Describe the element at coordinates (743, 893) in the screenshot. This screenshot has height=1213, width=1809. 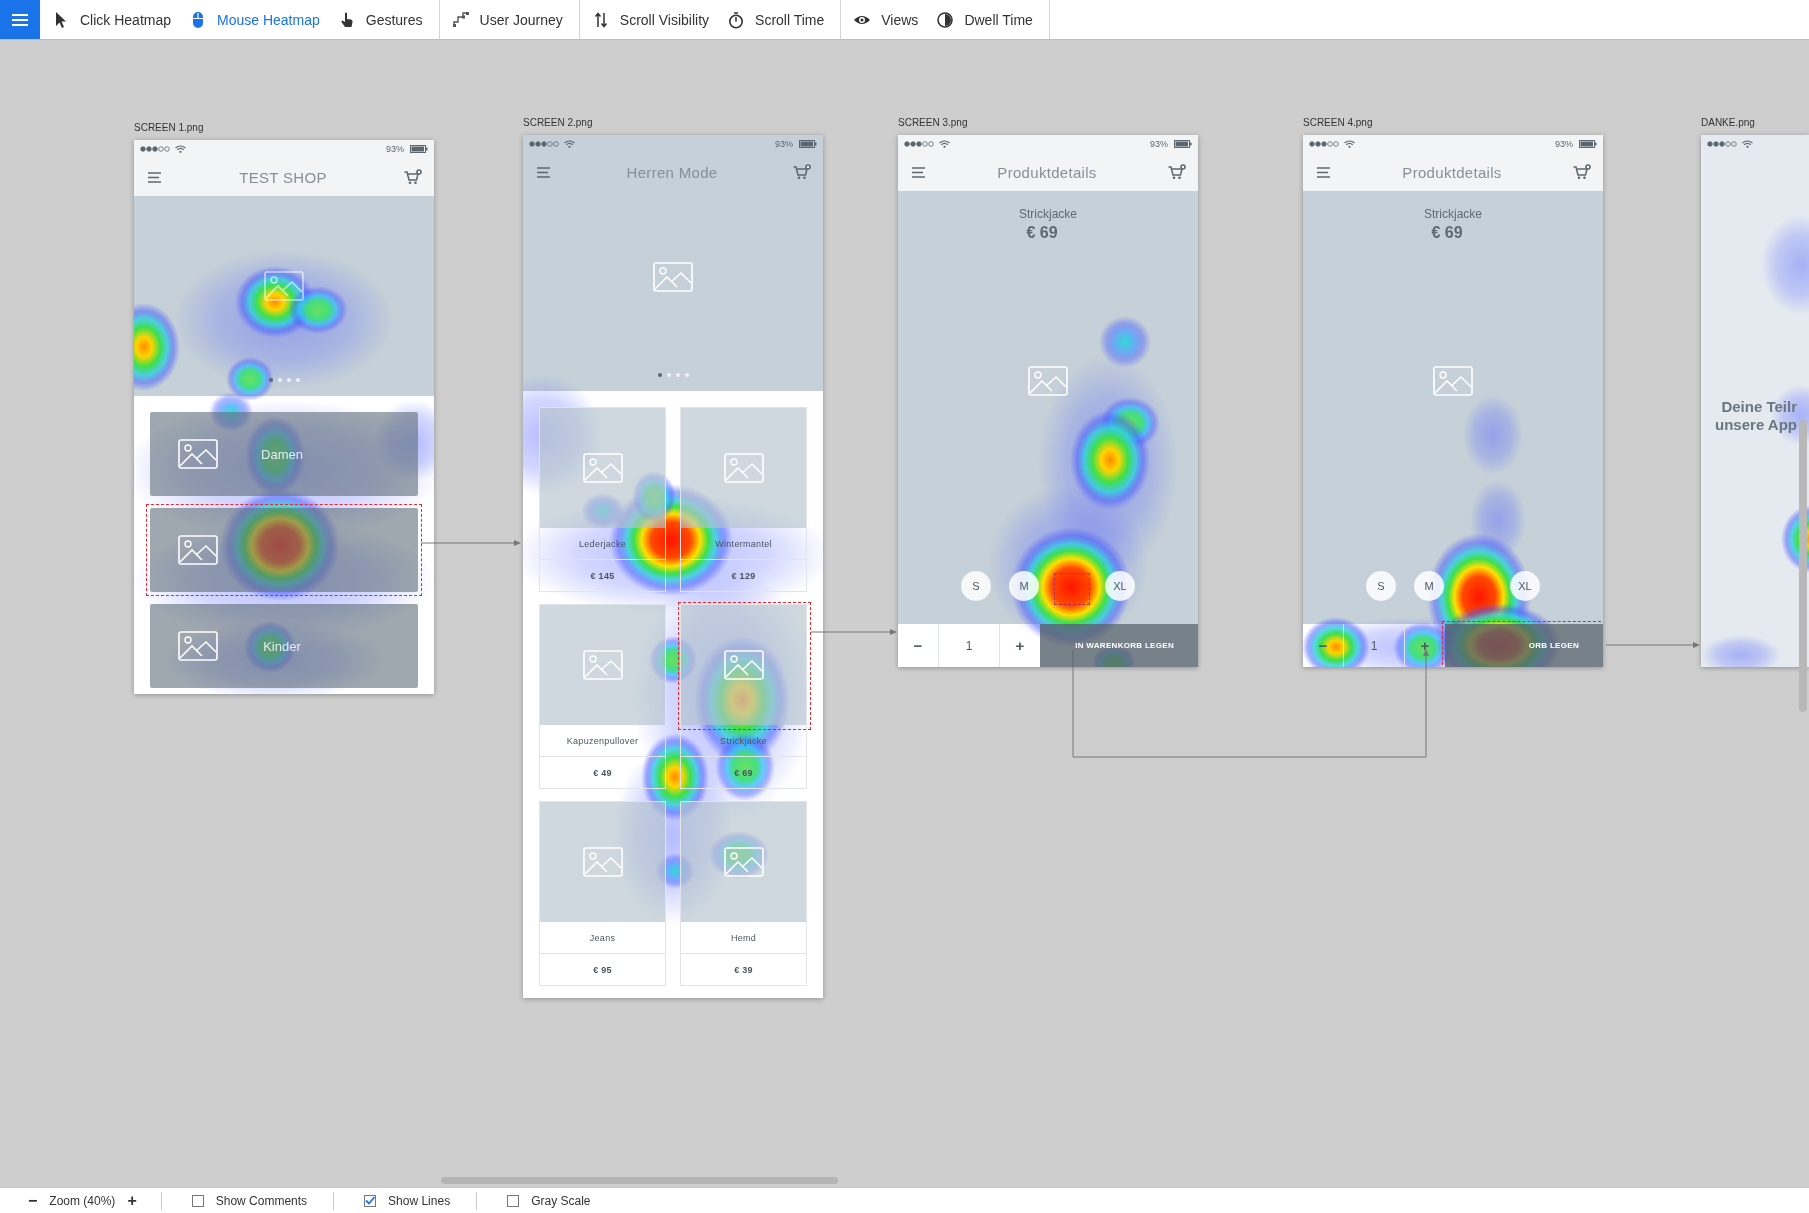
I see `product-card: Hemd € 39` at that location.